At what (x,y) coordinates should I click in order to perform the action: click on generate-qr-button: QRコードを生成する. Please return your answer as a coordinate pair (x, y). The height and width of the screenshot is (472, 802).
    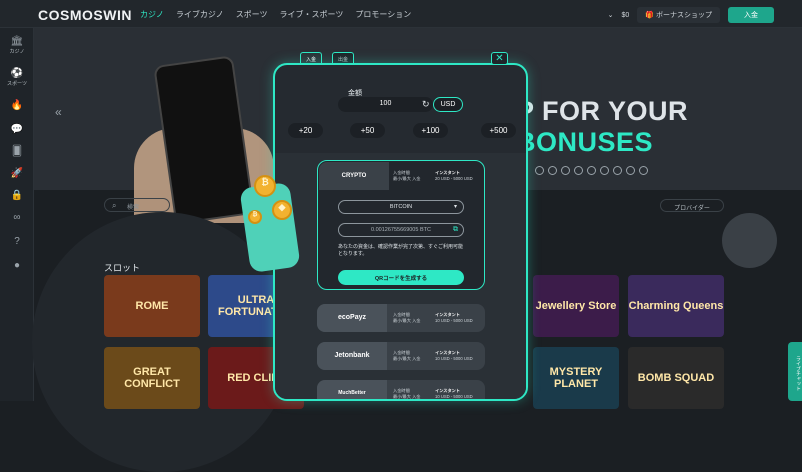
    Looking at the image, I should click on (401, 277).